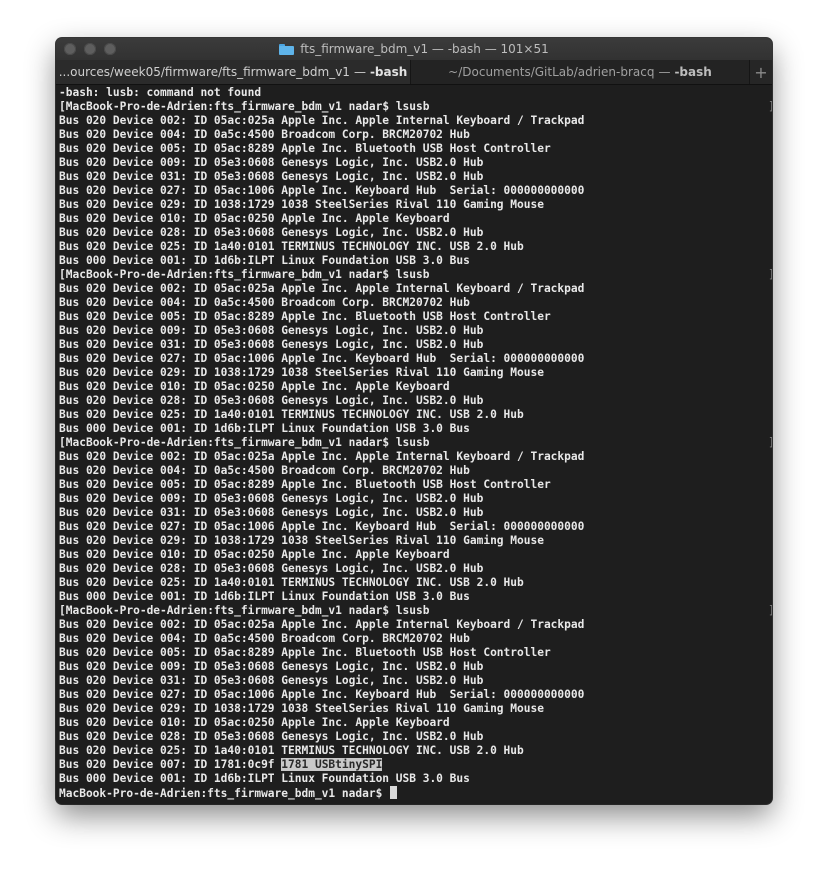 The width and height of the screenshot is (829, 880). What do you see at coordinates (70, 49) in the screenshot?
I see `close-button` at bounding box center [70, 49].